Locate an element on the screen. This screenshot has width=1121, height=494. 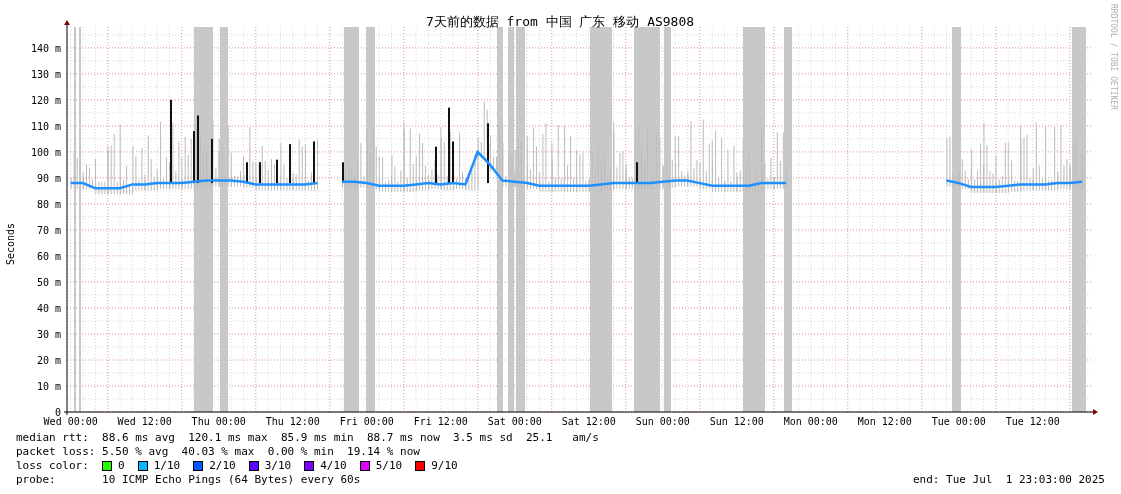
legend-label: 3/10 is located at coordinates (278, 466).